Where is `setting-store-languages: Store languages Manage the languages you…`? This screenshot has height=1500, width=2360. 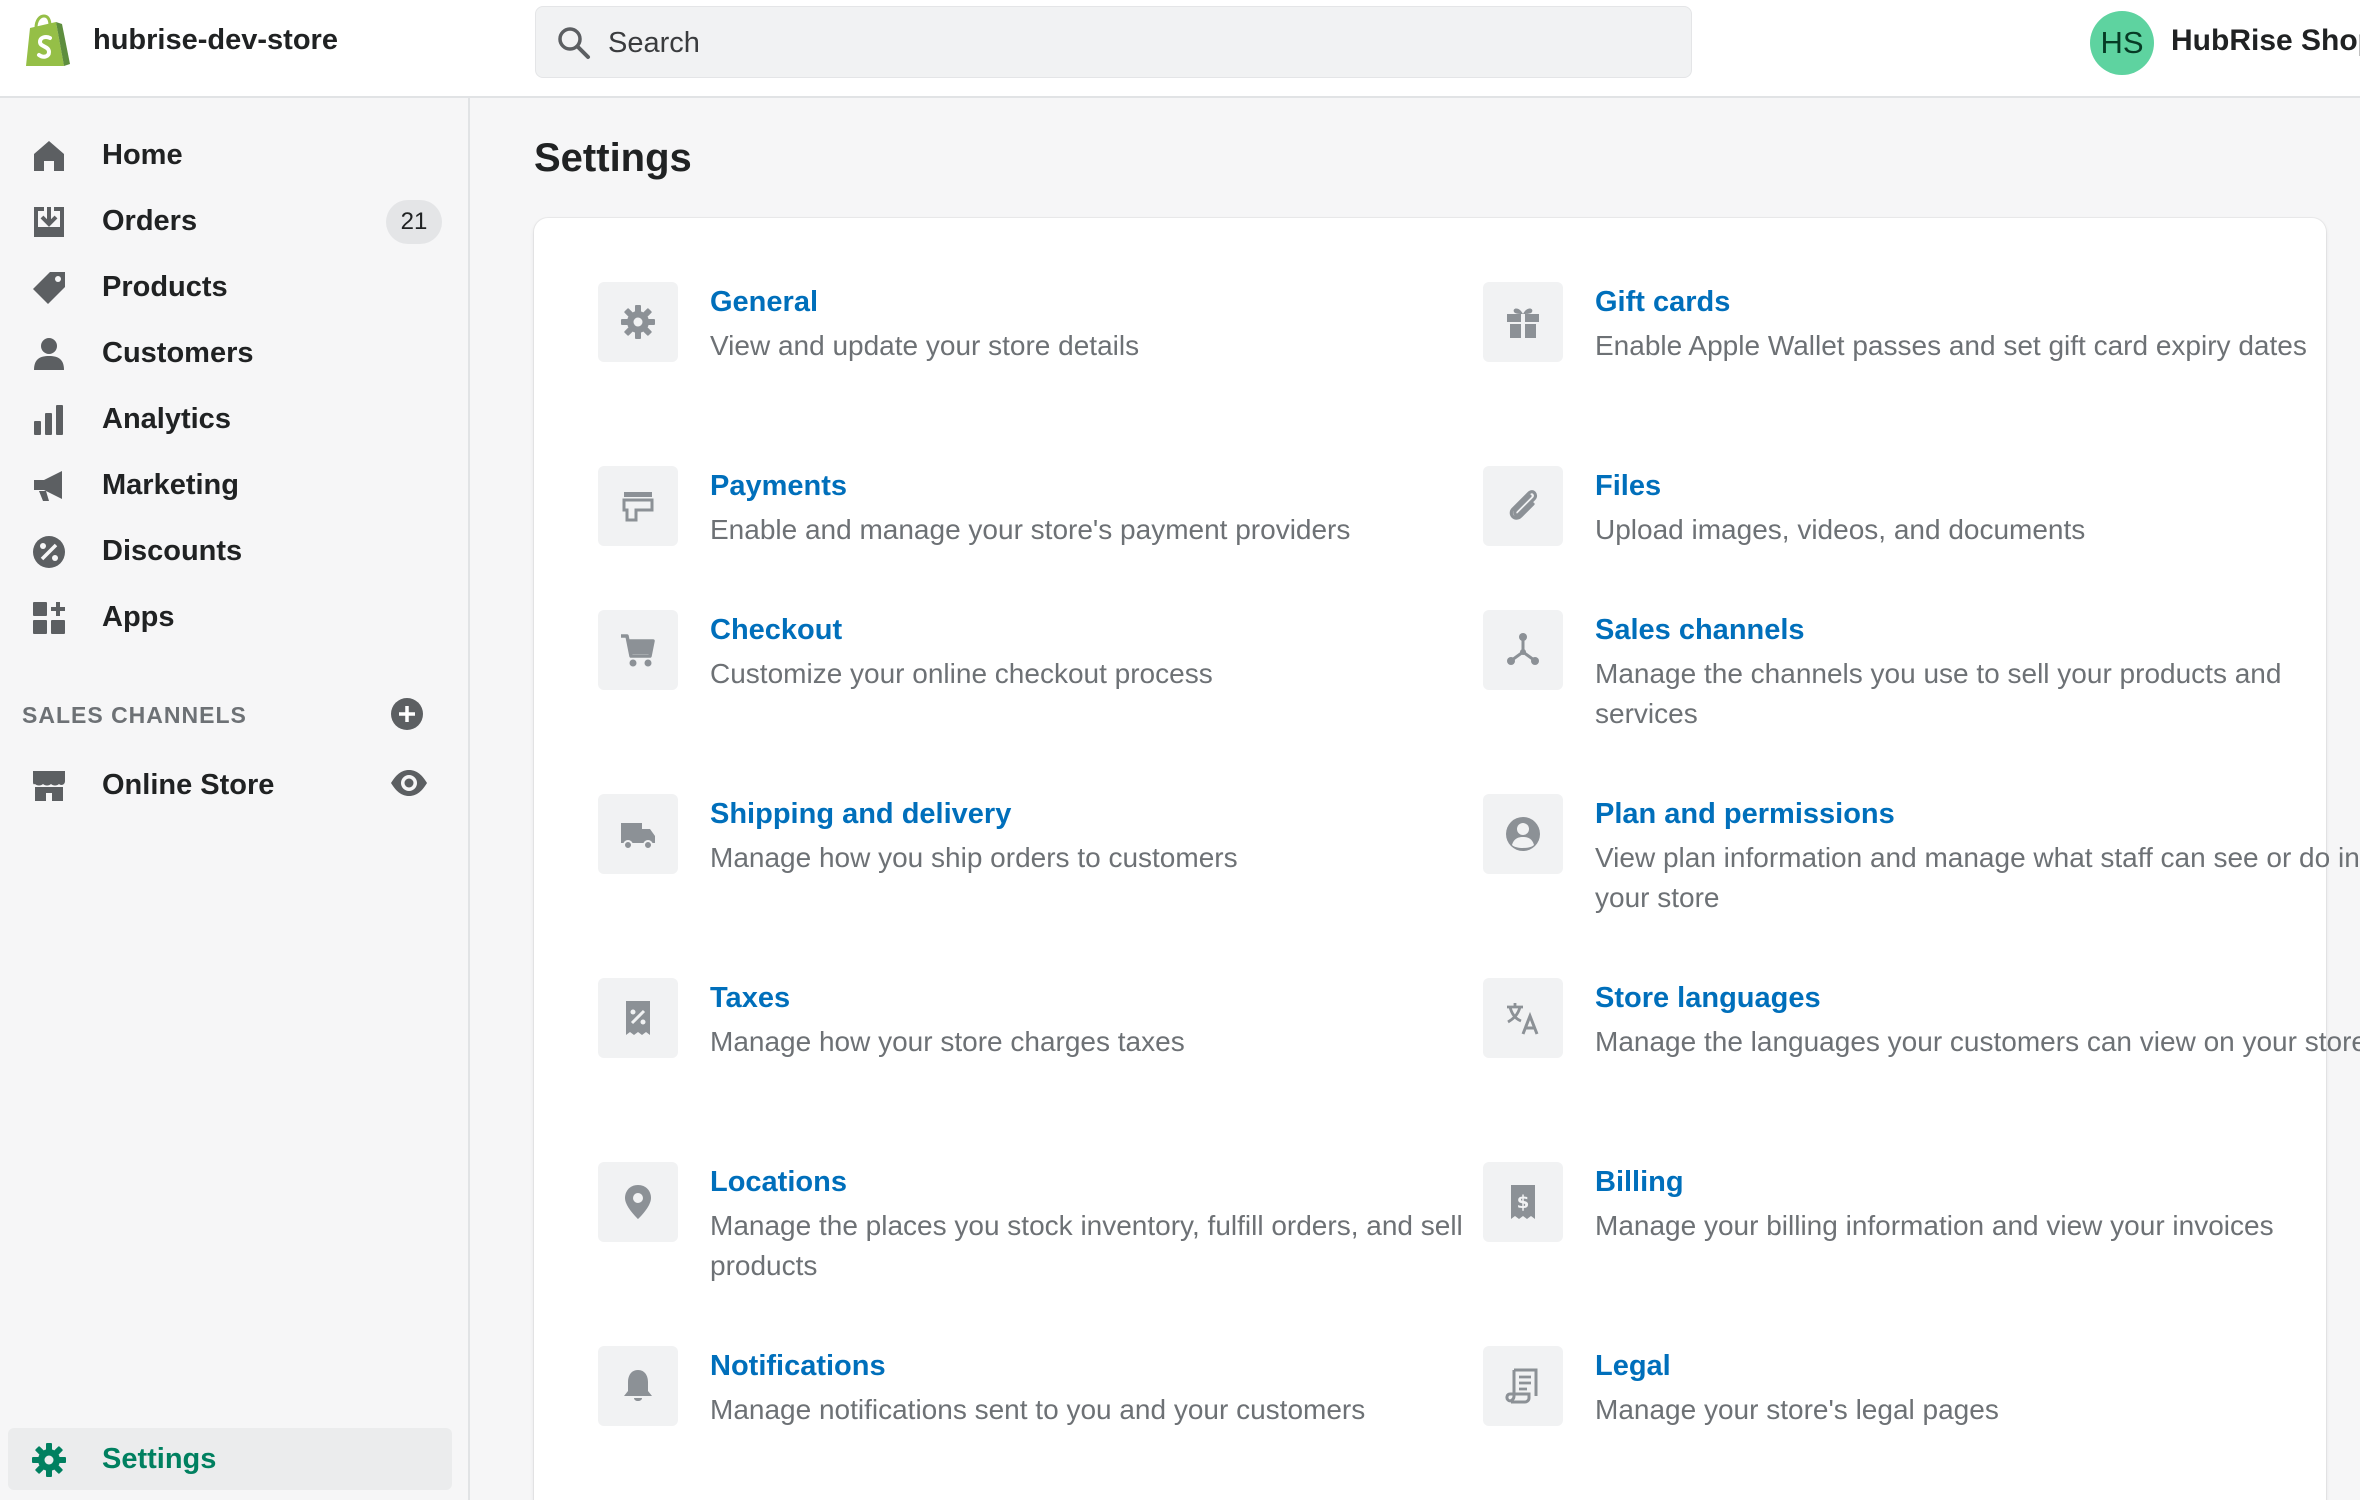 setting-store-languages: Store languages Manage the languages you… is located at coordinates (1921, 1038).